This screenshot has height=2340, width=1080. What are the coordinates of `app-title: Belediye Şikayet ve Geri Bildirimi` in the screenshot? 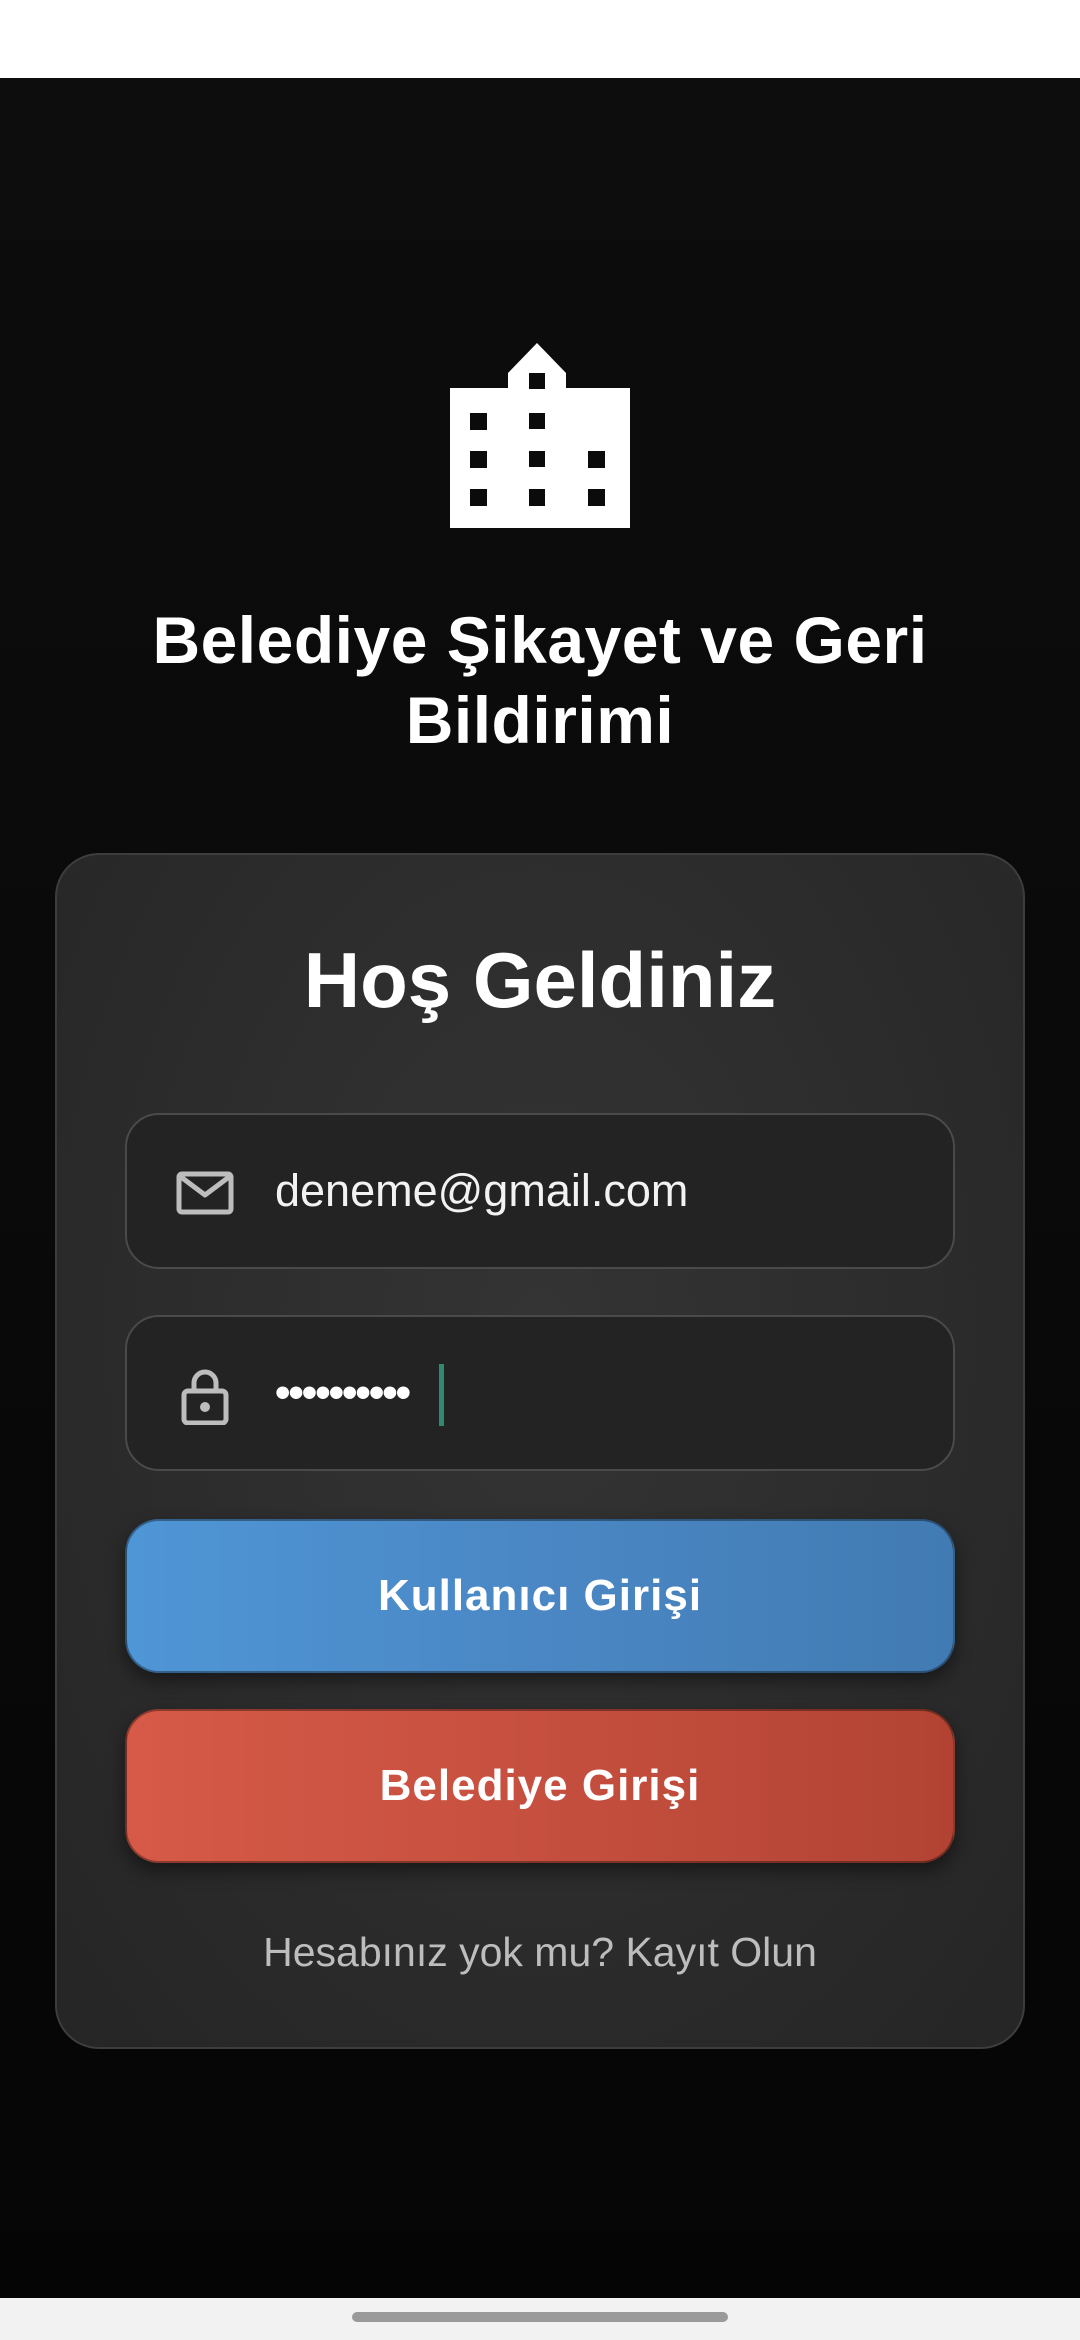 It's located at (540, 680).